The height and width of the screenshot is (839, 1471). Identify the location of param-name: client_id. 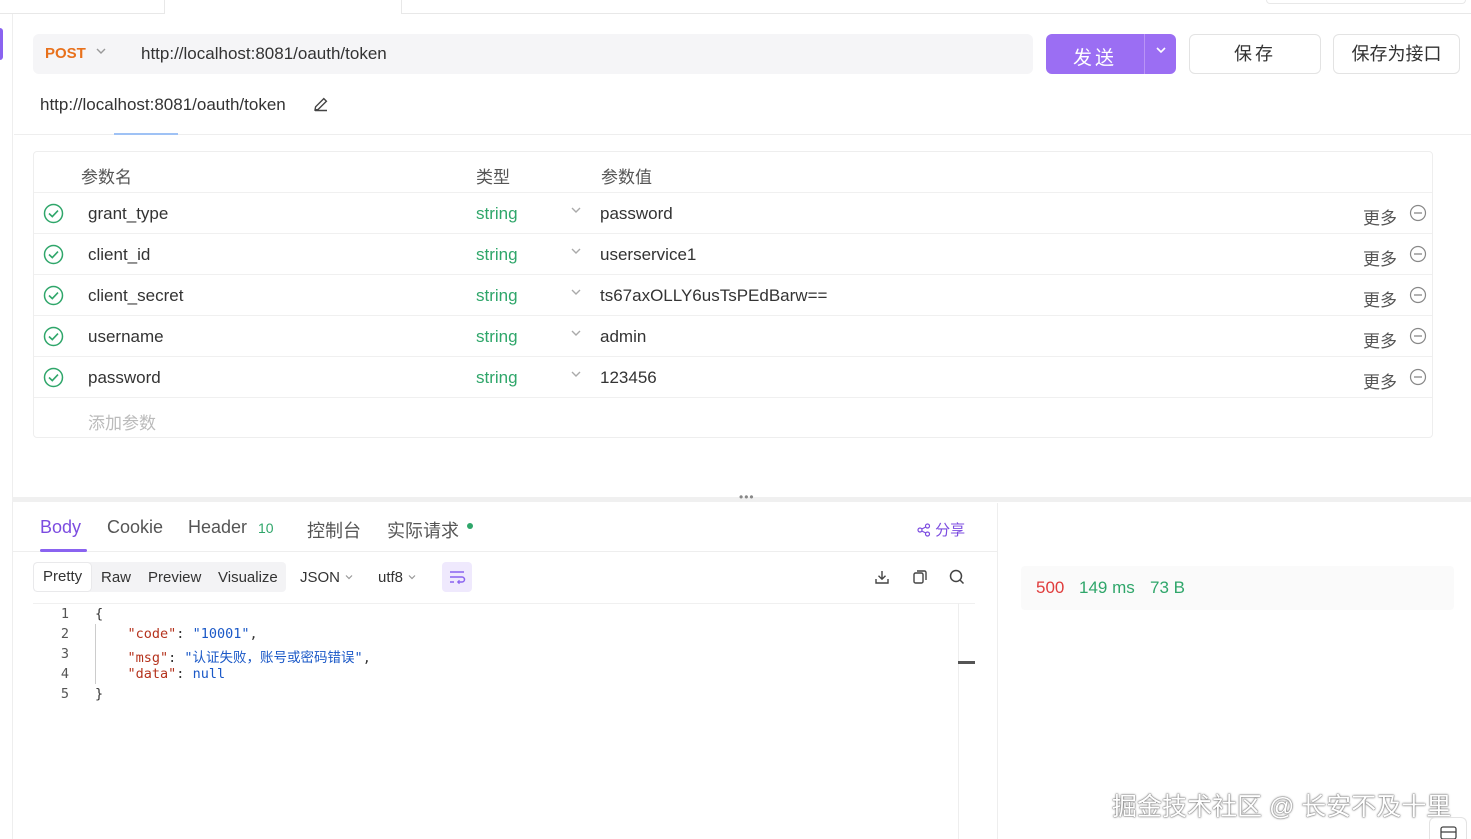
(119, 255).